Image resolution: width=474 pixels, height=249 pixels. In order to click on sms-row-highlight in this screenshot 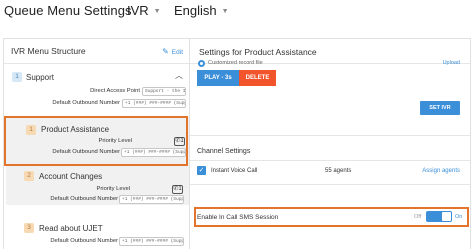, I will do `click(331, 217)`.